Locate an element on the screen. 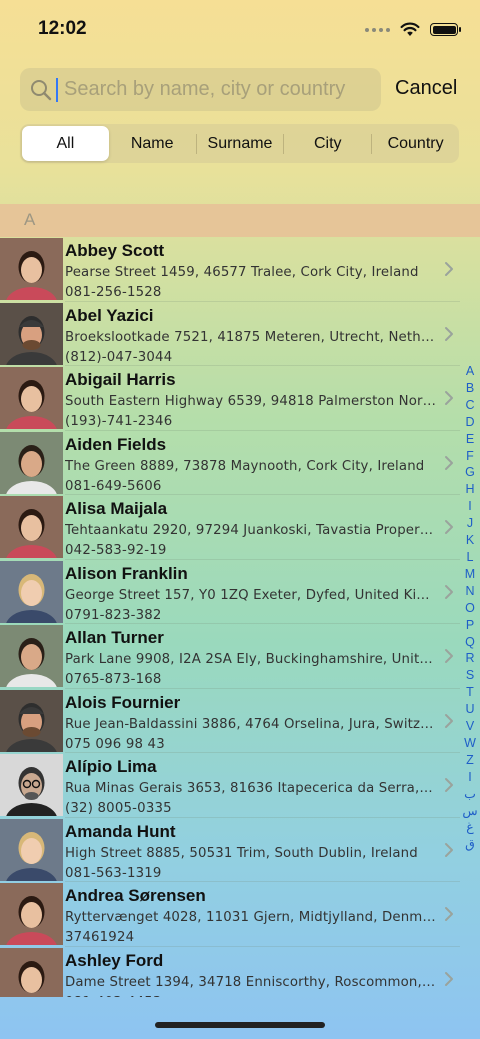  section-index-letter: R is located at coordinates (469, 658).